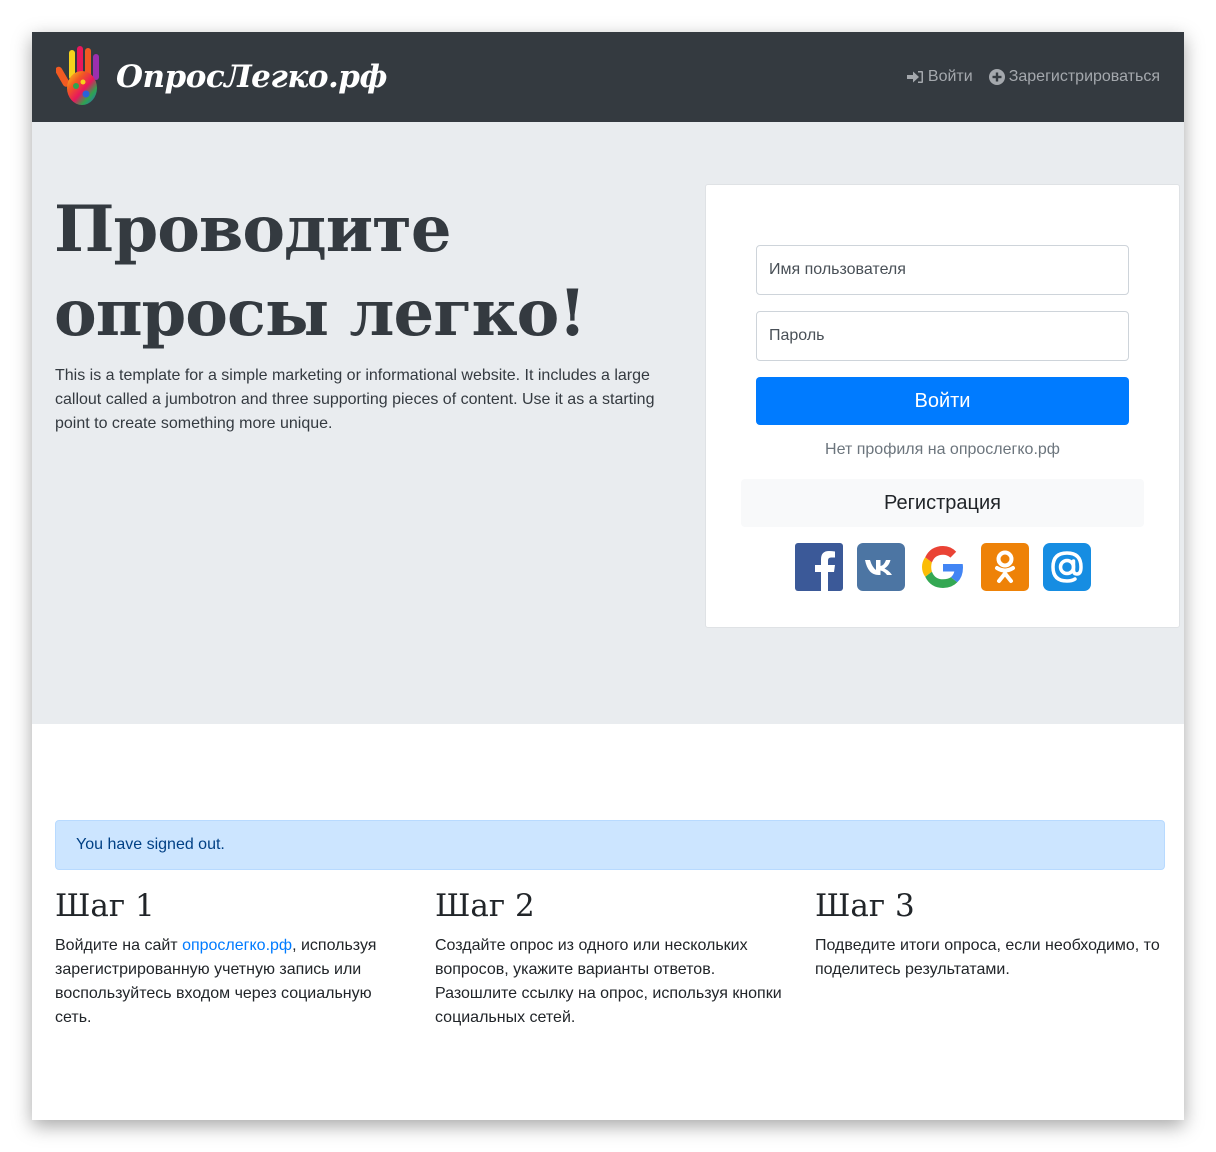 The image size is (1216, 1152). I want to click on step-1-title: Шаг 1, so click(105, 906).